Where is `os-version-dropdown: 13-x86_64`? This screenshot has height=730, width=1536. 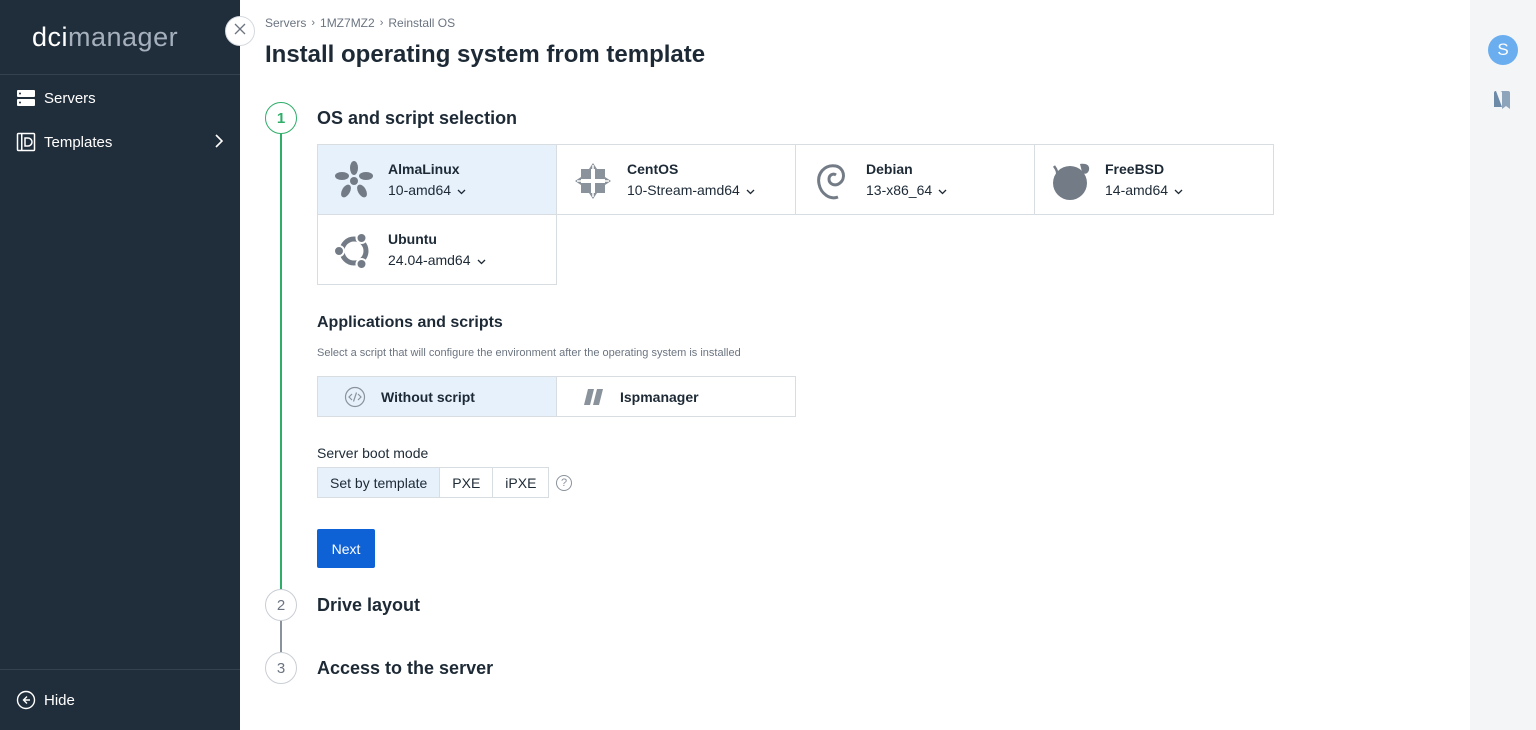 os-version-dropdown: 13-x86_64 is located at coordinates (906, 190).